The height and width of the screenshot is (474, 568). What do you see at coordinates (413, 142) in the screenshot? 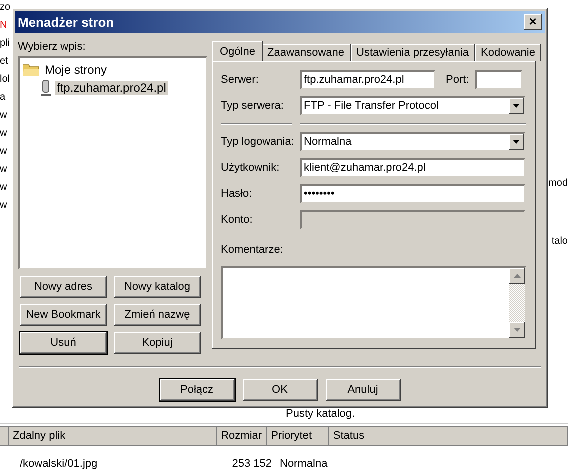
I see `logon-type-select: Normalna` at bounding box center [413, 142].